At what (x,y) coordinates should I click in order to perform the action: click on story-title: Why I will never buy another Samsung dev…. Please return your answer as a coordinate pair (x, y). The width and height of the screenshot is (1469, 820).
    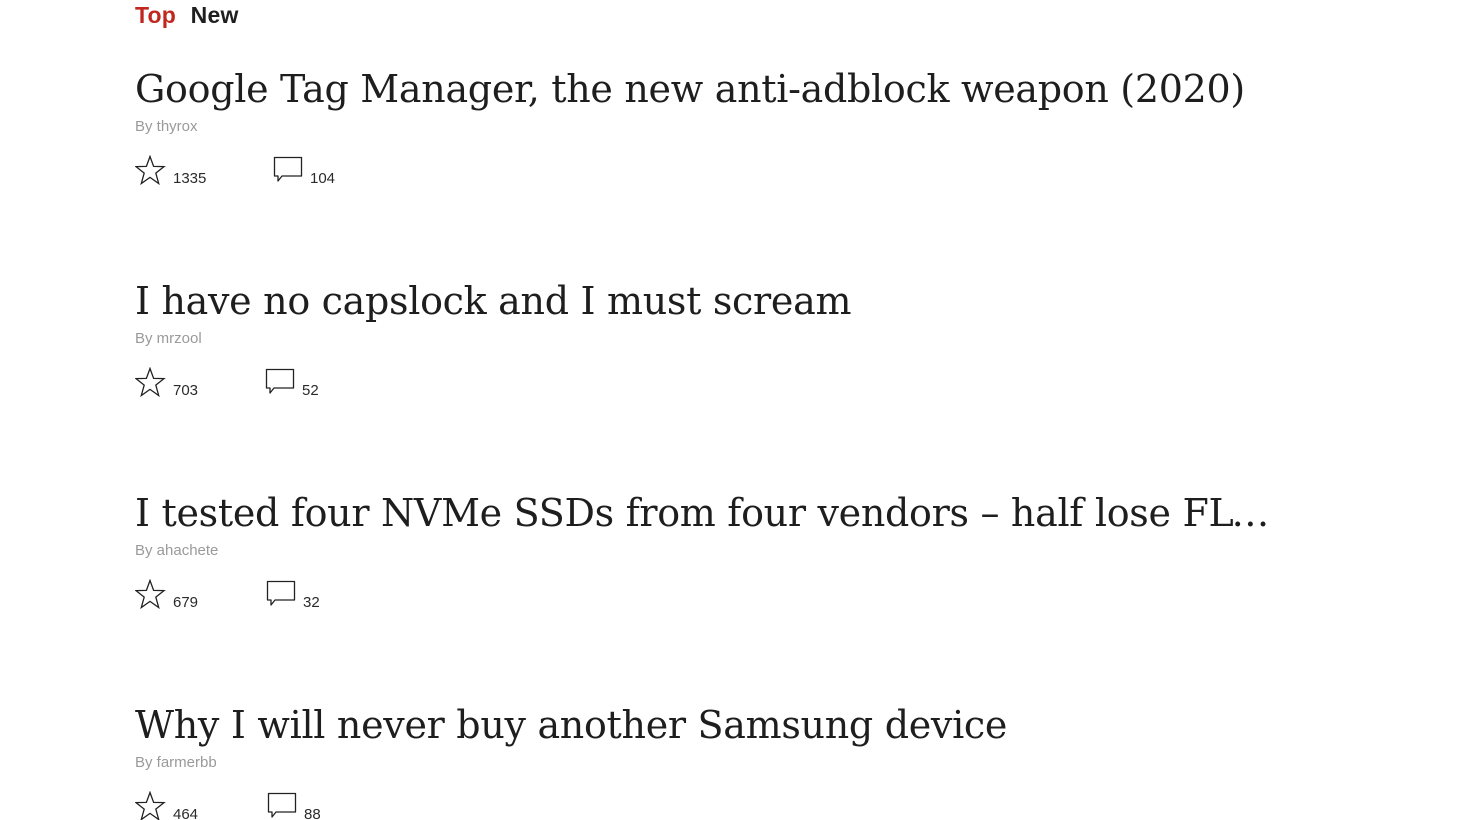
    Looking at the image, I should click on (710, 725).